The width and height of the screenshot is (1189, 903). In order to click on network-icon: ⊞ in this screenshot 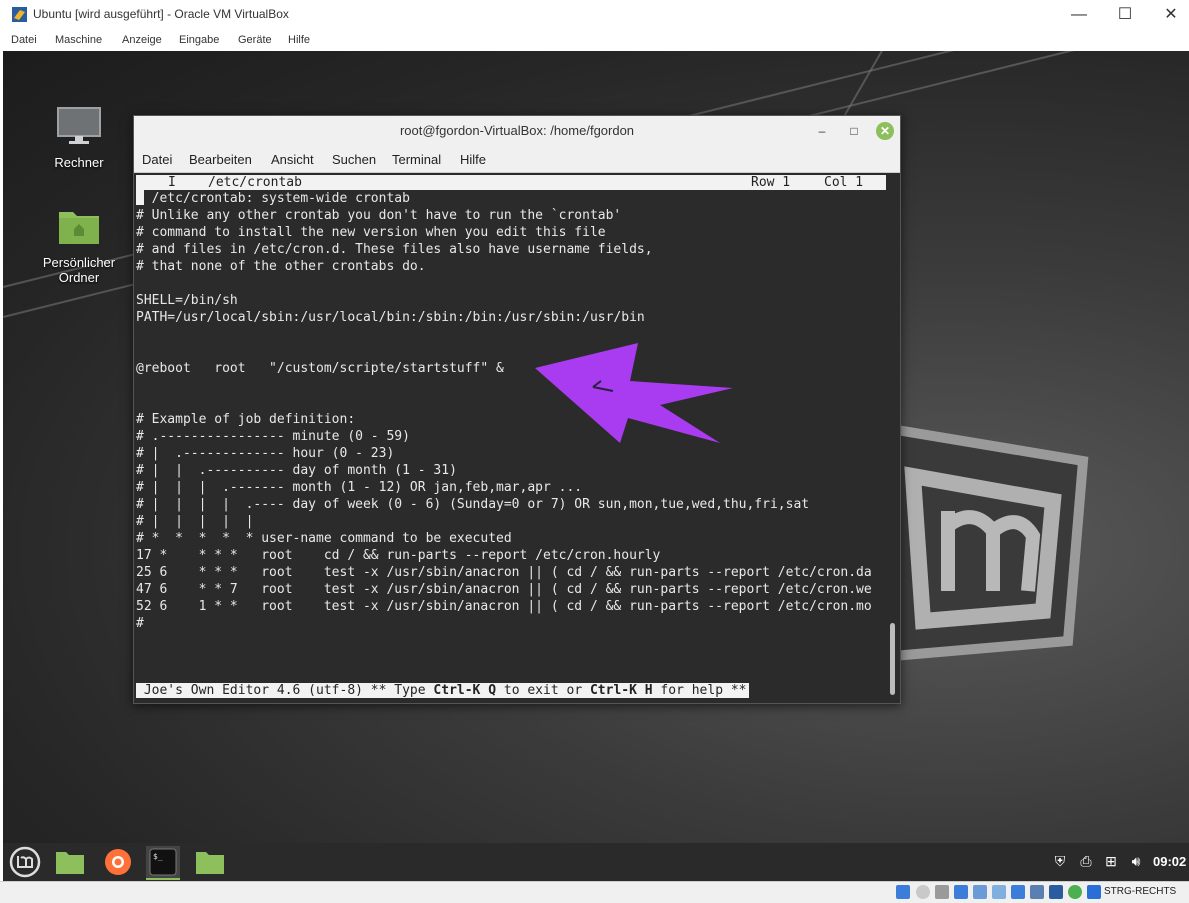, I will do `click(1111, 861)`.